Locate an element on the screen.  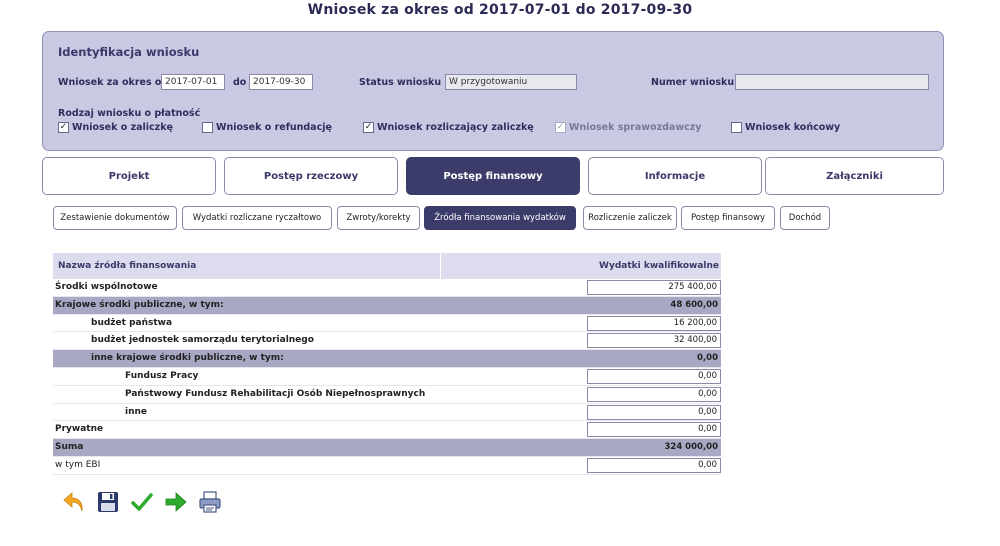
checkbox-settling-advance: ✓ Wniosek rozliczający zaliczkę is located at coordinates (448, 127).